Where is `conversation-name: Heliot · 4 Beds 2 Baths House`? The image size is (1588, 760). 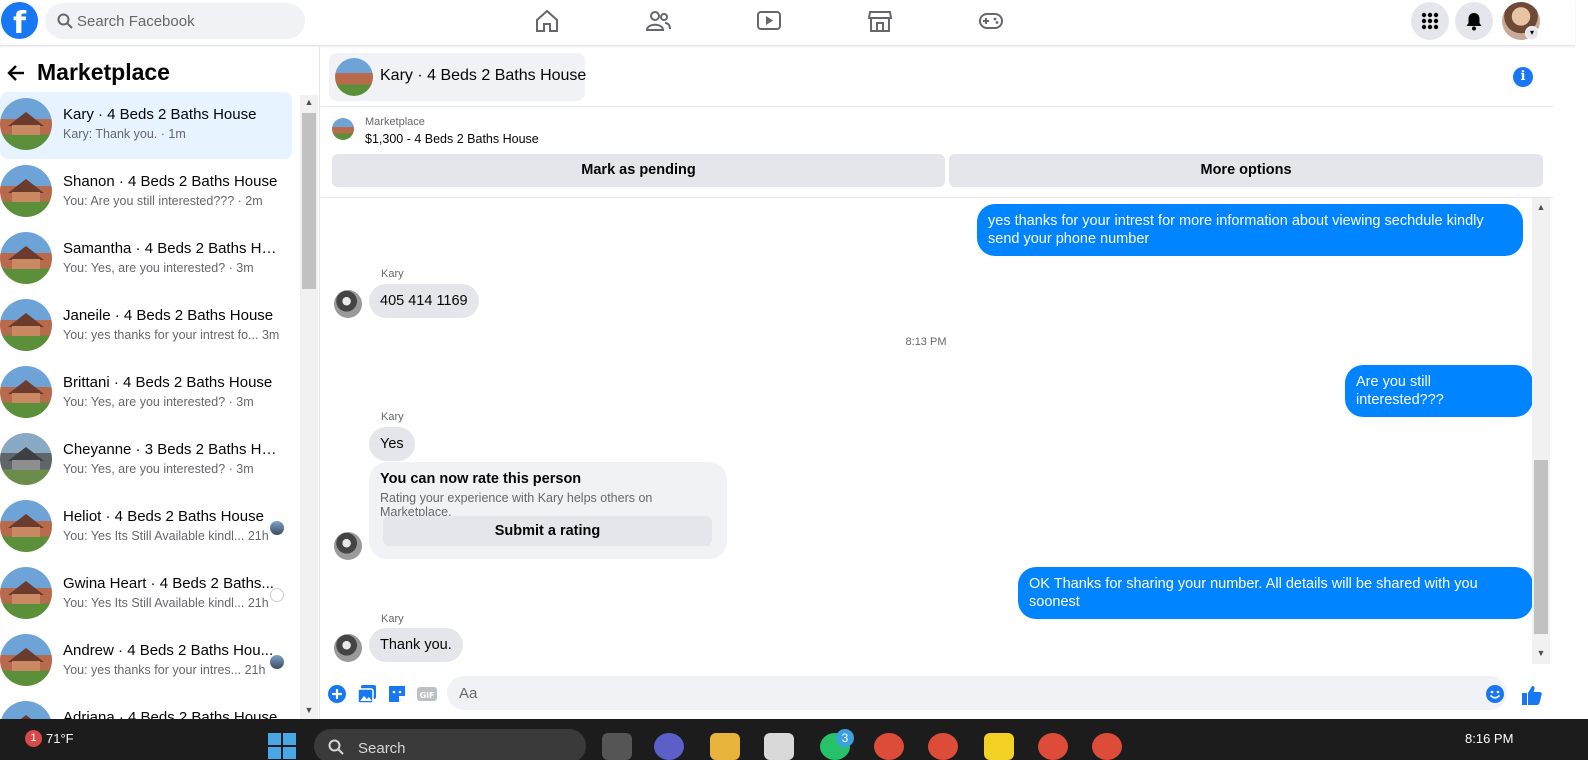 conversation-name: Heliot · 4 Beds 2 Baths House is located at coordinates (163, 516).